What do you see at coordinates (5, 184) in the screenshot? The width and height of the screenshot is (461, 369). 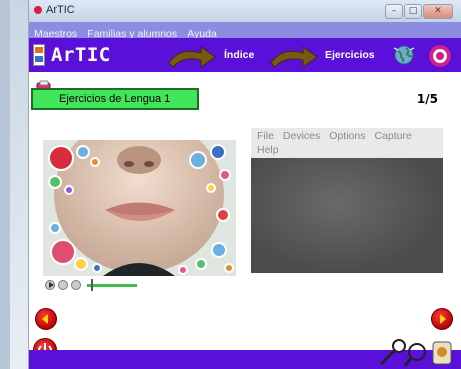 I see `background-window-accent` at bounding box center [5, 184].